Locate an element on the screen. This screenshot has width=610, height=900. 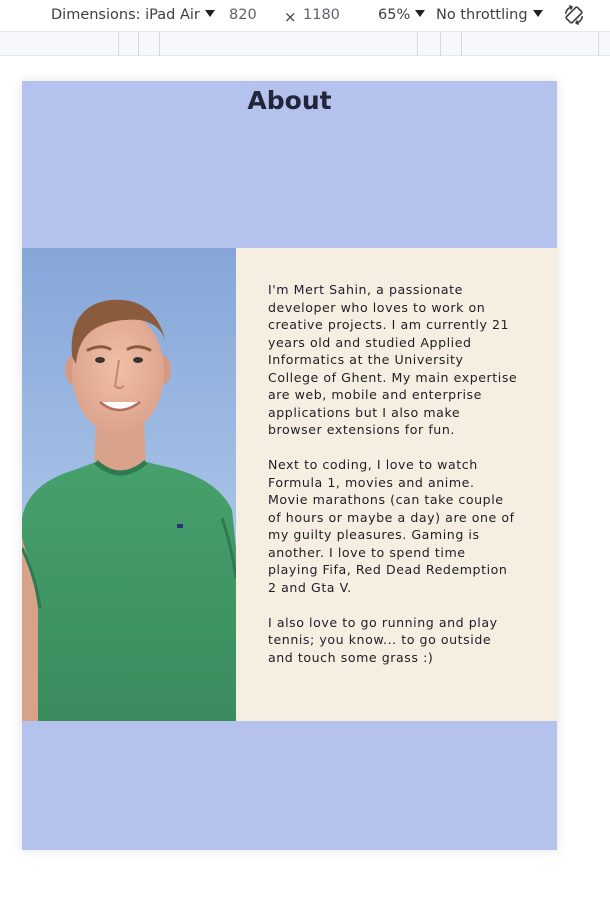
dimensions-label: Dimensions: iPad Air is located at coordinates (125, 15).